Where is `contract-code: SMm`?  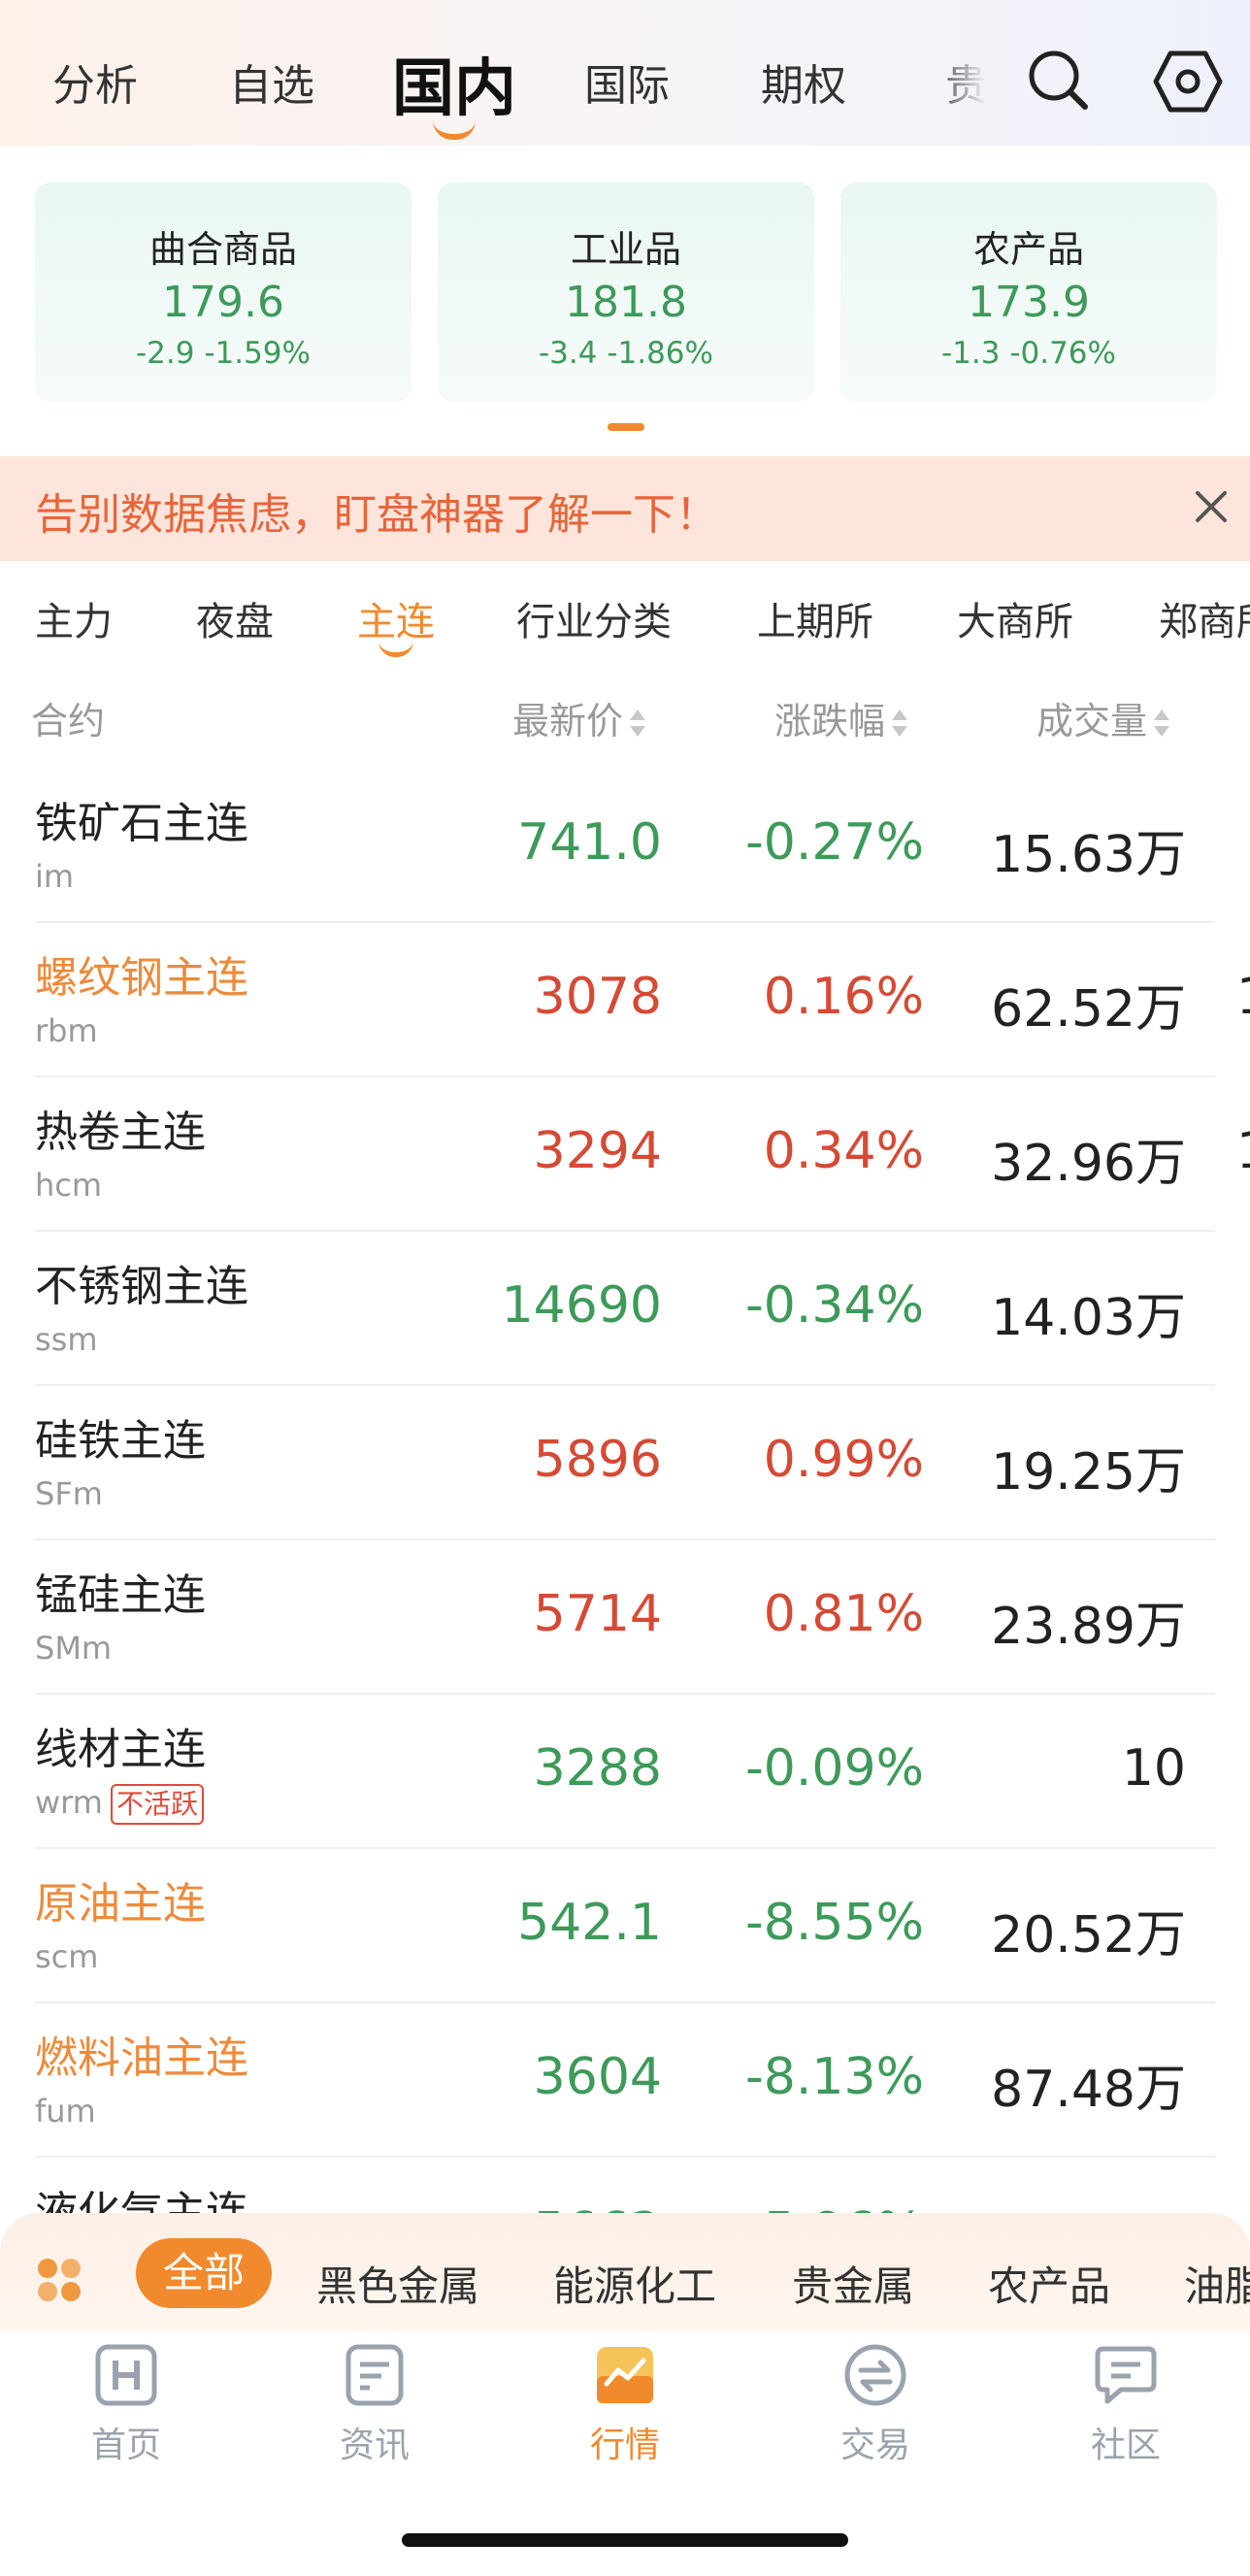
contract-code: SMm is located at coordinates (73, 1648).